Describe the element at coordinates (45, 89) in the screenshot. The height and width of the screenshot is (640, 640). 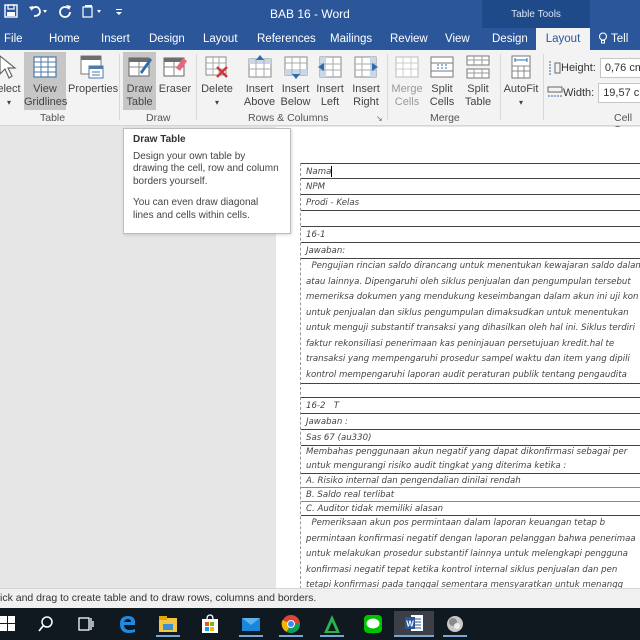
I see `view-gridlines-label-1: View` at that location.